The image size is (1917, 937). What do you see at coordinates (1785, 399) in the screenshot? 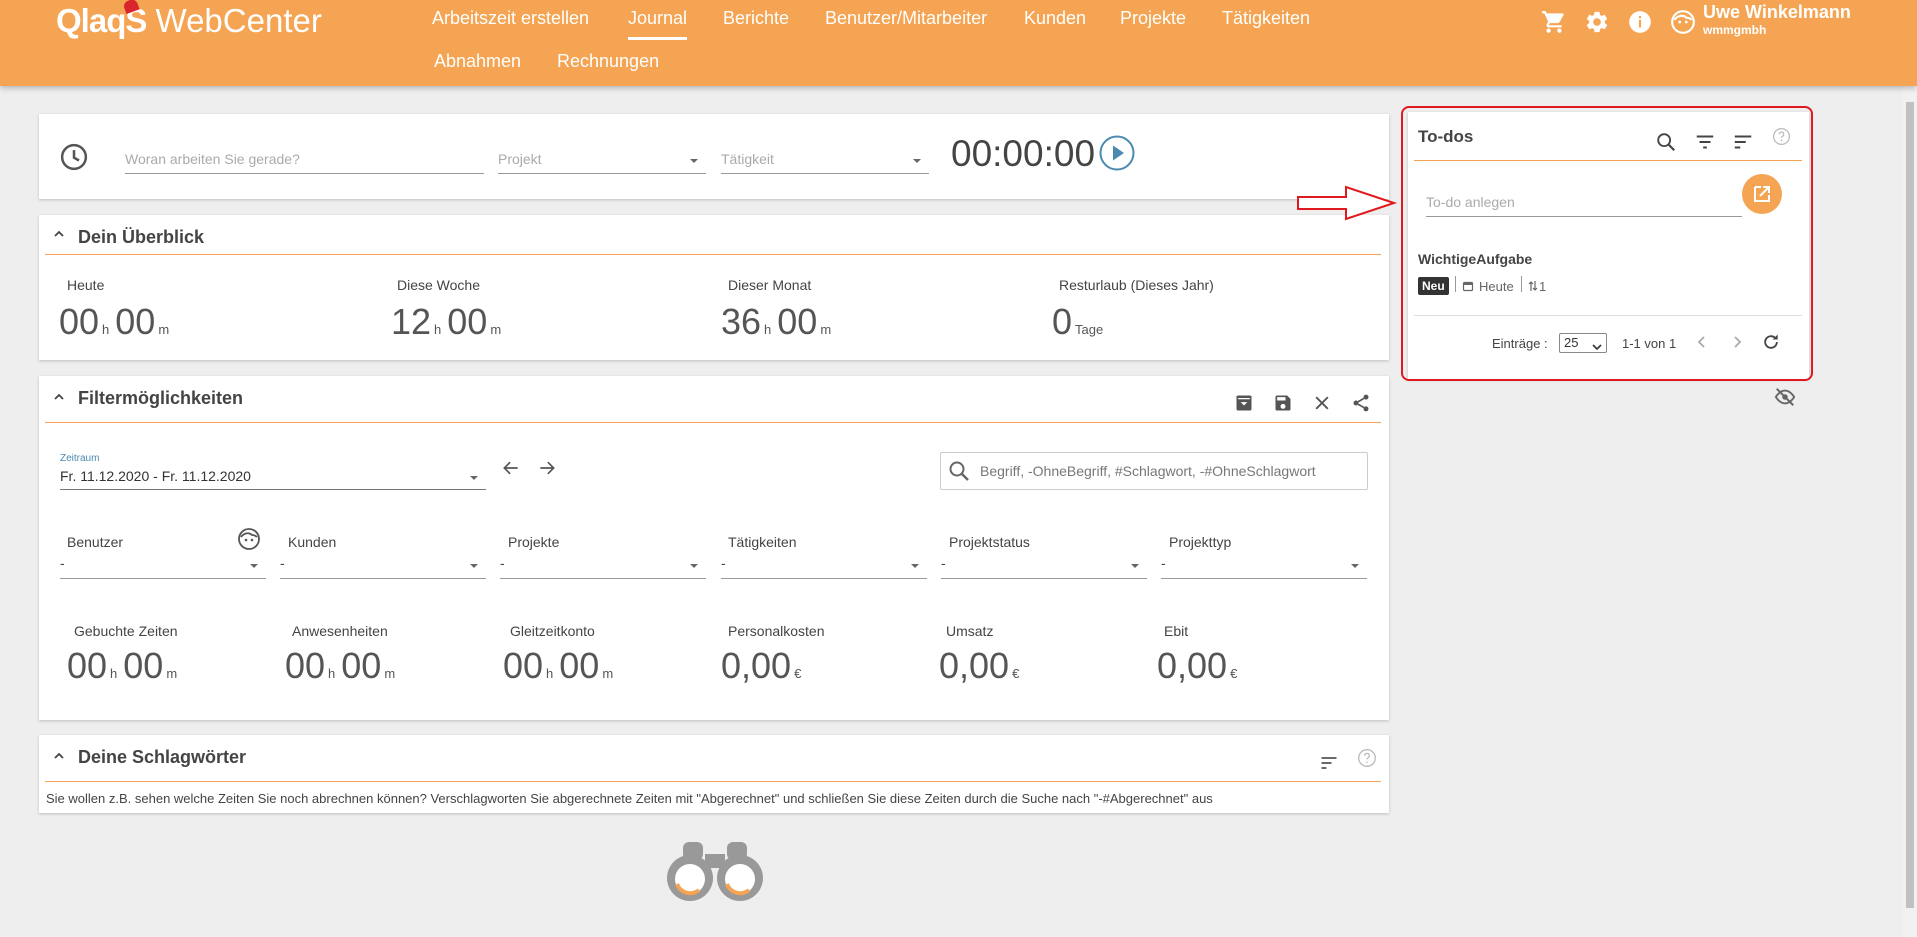
I see `eye-off-icon` at bounding box center [1785, 399].